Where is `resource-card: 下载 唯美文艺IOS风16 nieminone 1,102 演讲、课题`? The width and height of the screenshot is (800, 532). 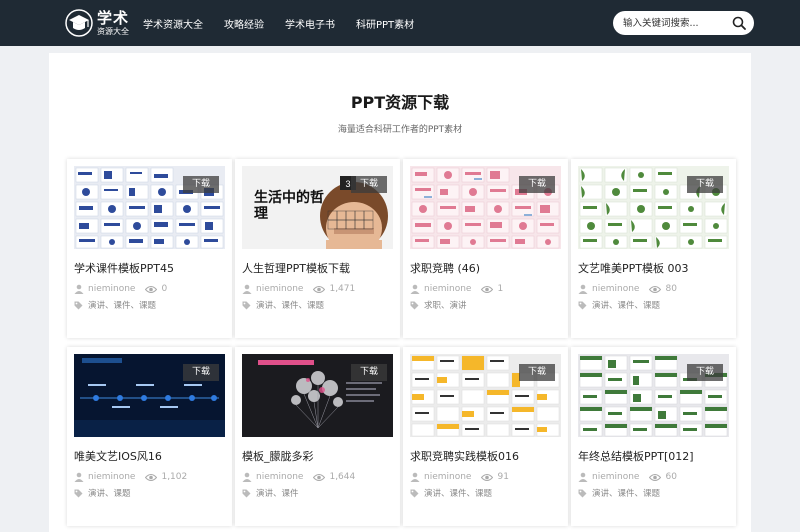 resource-card: 下载 唯美文艺IOS风16 nieminone 1,102 演讲、课题 is located at coordinates (149, 436).